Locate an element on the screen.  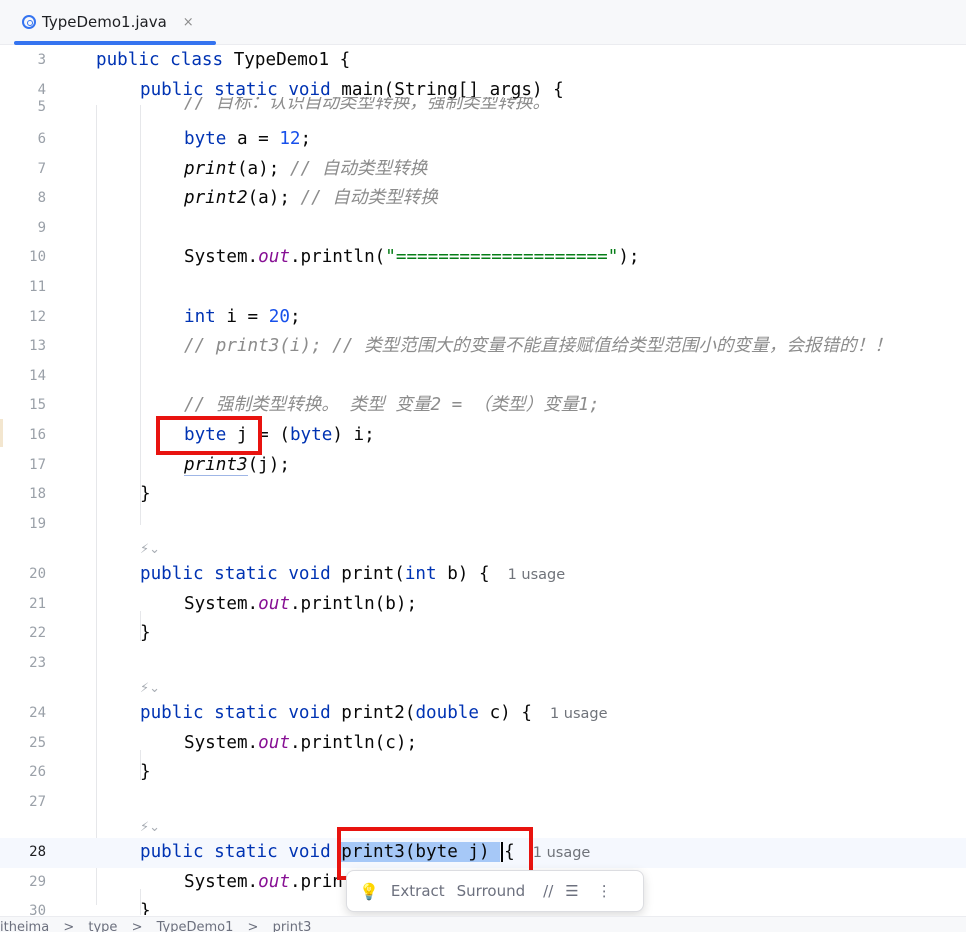
code-text: ) i; is located at coordinates (353, 435).